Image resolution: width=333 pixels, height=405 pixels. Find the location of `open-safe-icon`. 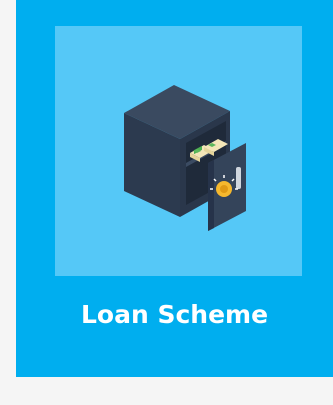

open-safe-icon is located at coordinates (184, 158).